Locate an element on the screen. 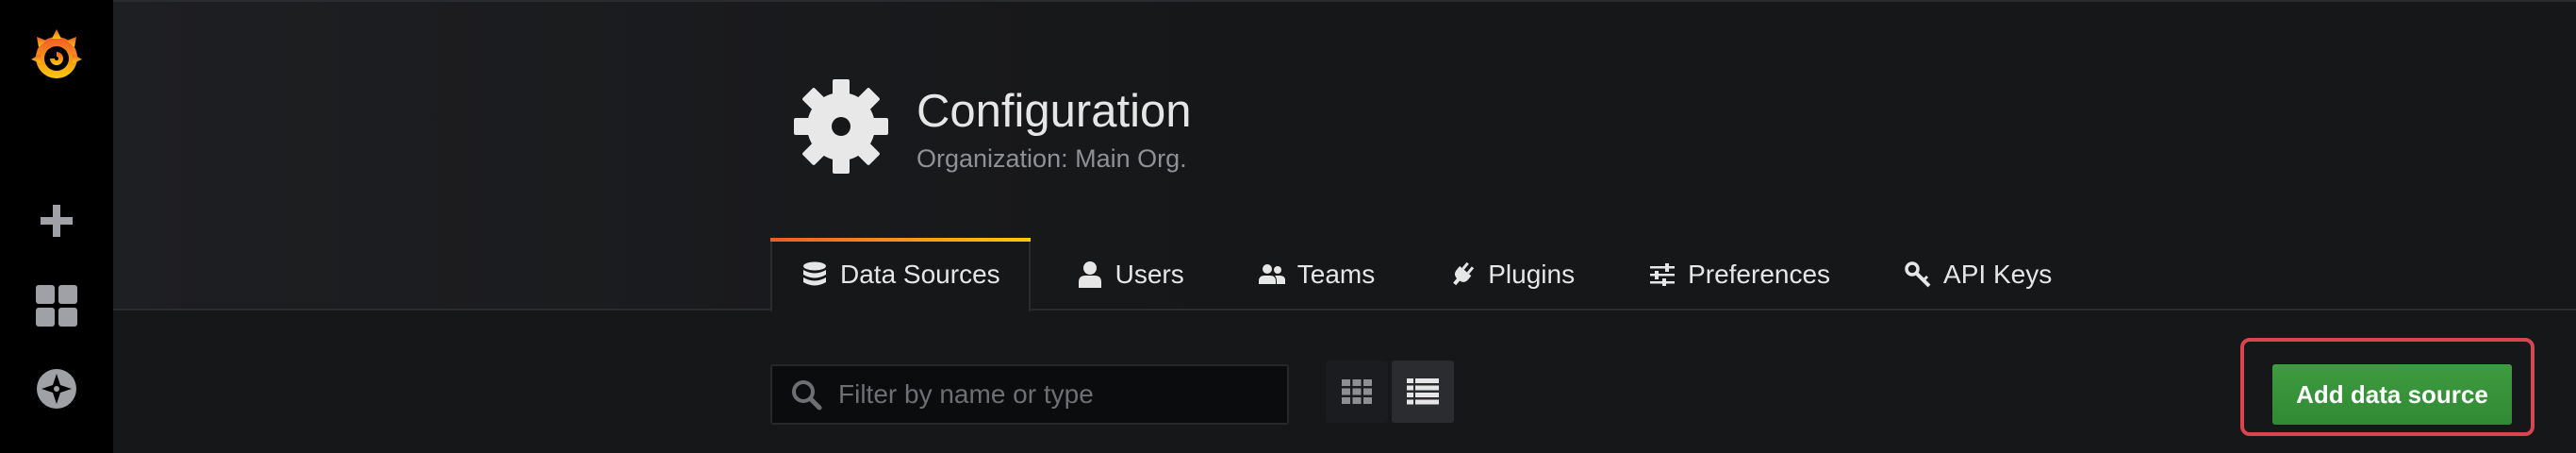 Image resolution: width=2576 pixels, height=453 pixels. tab-users: Users is located at coordinates (1130, 274).